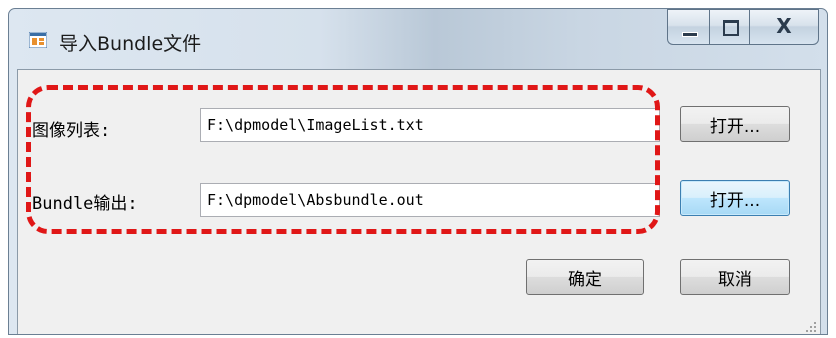 This screenshot has height=338, width=836. What do you see at coordinates (130, 44) in the screenshot?
I see `window-title: 导入Bundle文件` at bounding box center [130, 44].